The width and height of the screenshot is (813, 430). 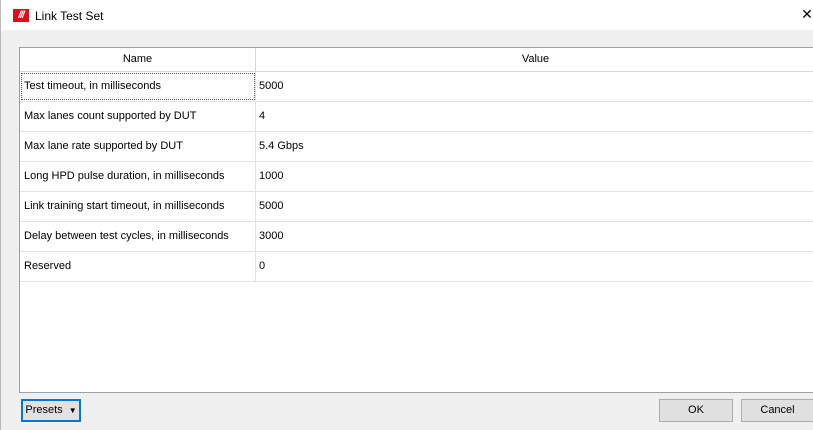 What do you see at coordinates (69, 16) in the screenshot?
I see `window-title: Link Test Set` at bounding box center [69, 16].